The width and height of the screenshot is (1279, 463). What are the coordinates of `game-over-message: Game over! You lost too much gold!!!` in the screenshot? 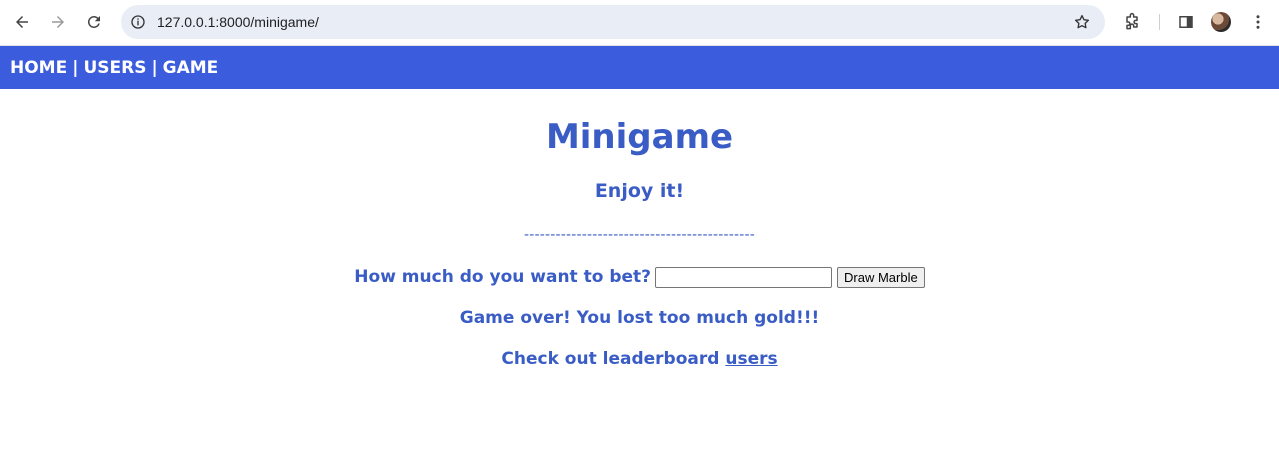 It's located at (639, 318).